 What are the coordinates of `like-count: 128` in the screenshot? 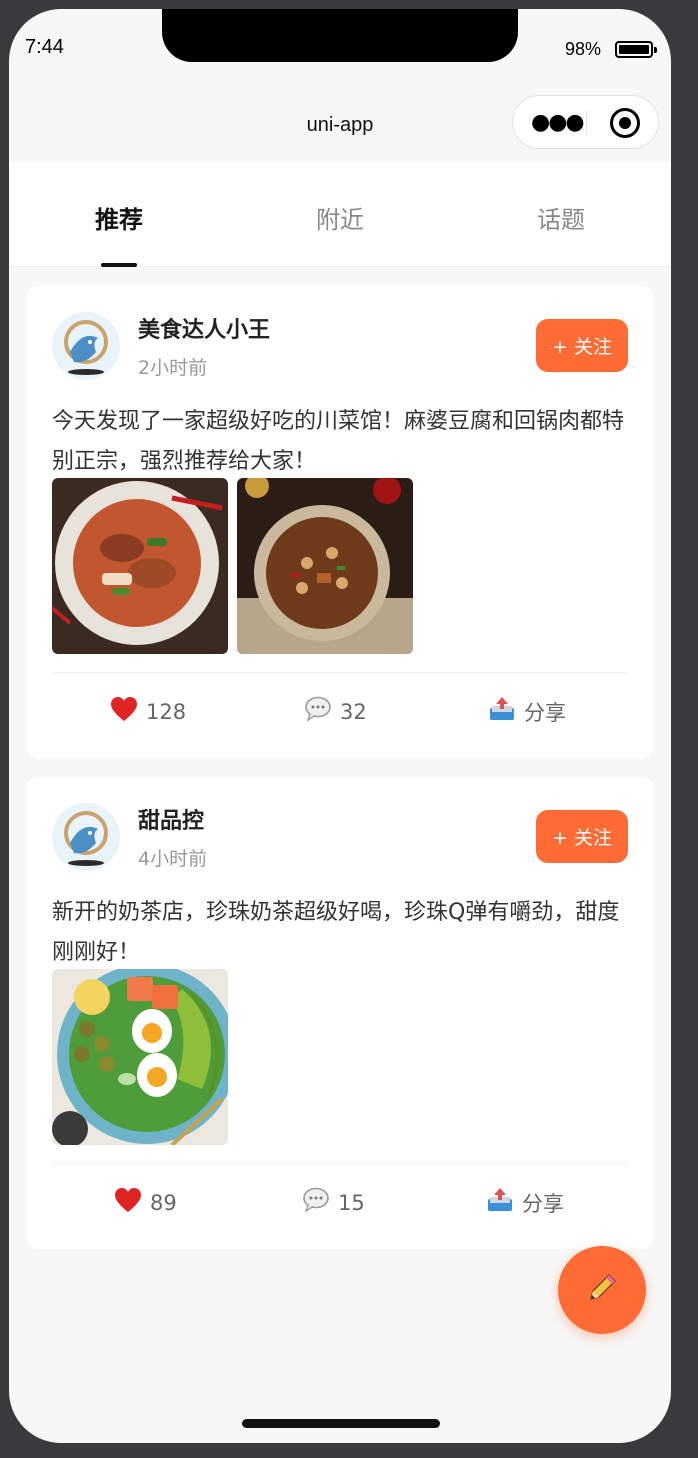 It's located at (166, 711).